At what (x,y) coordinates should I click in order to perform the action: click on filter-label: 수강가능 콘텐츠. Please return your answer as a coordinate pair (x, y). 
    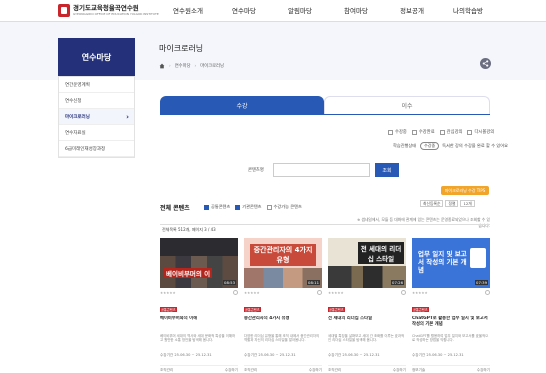
    Looking at the image, I should click on (287, 206).